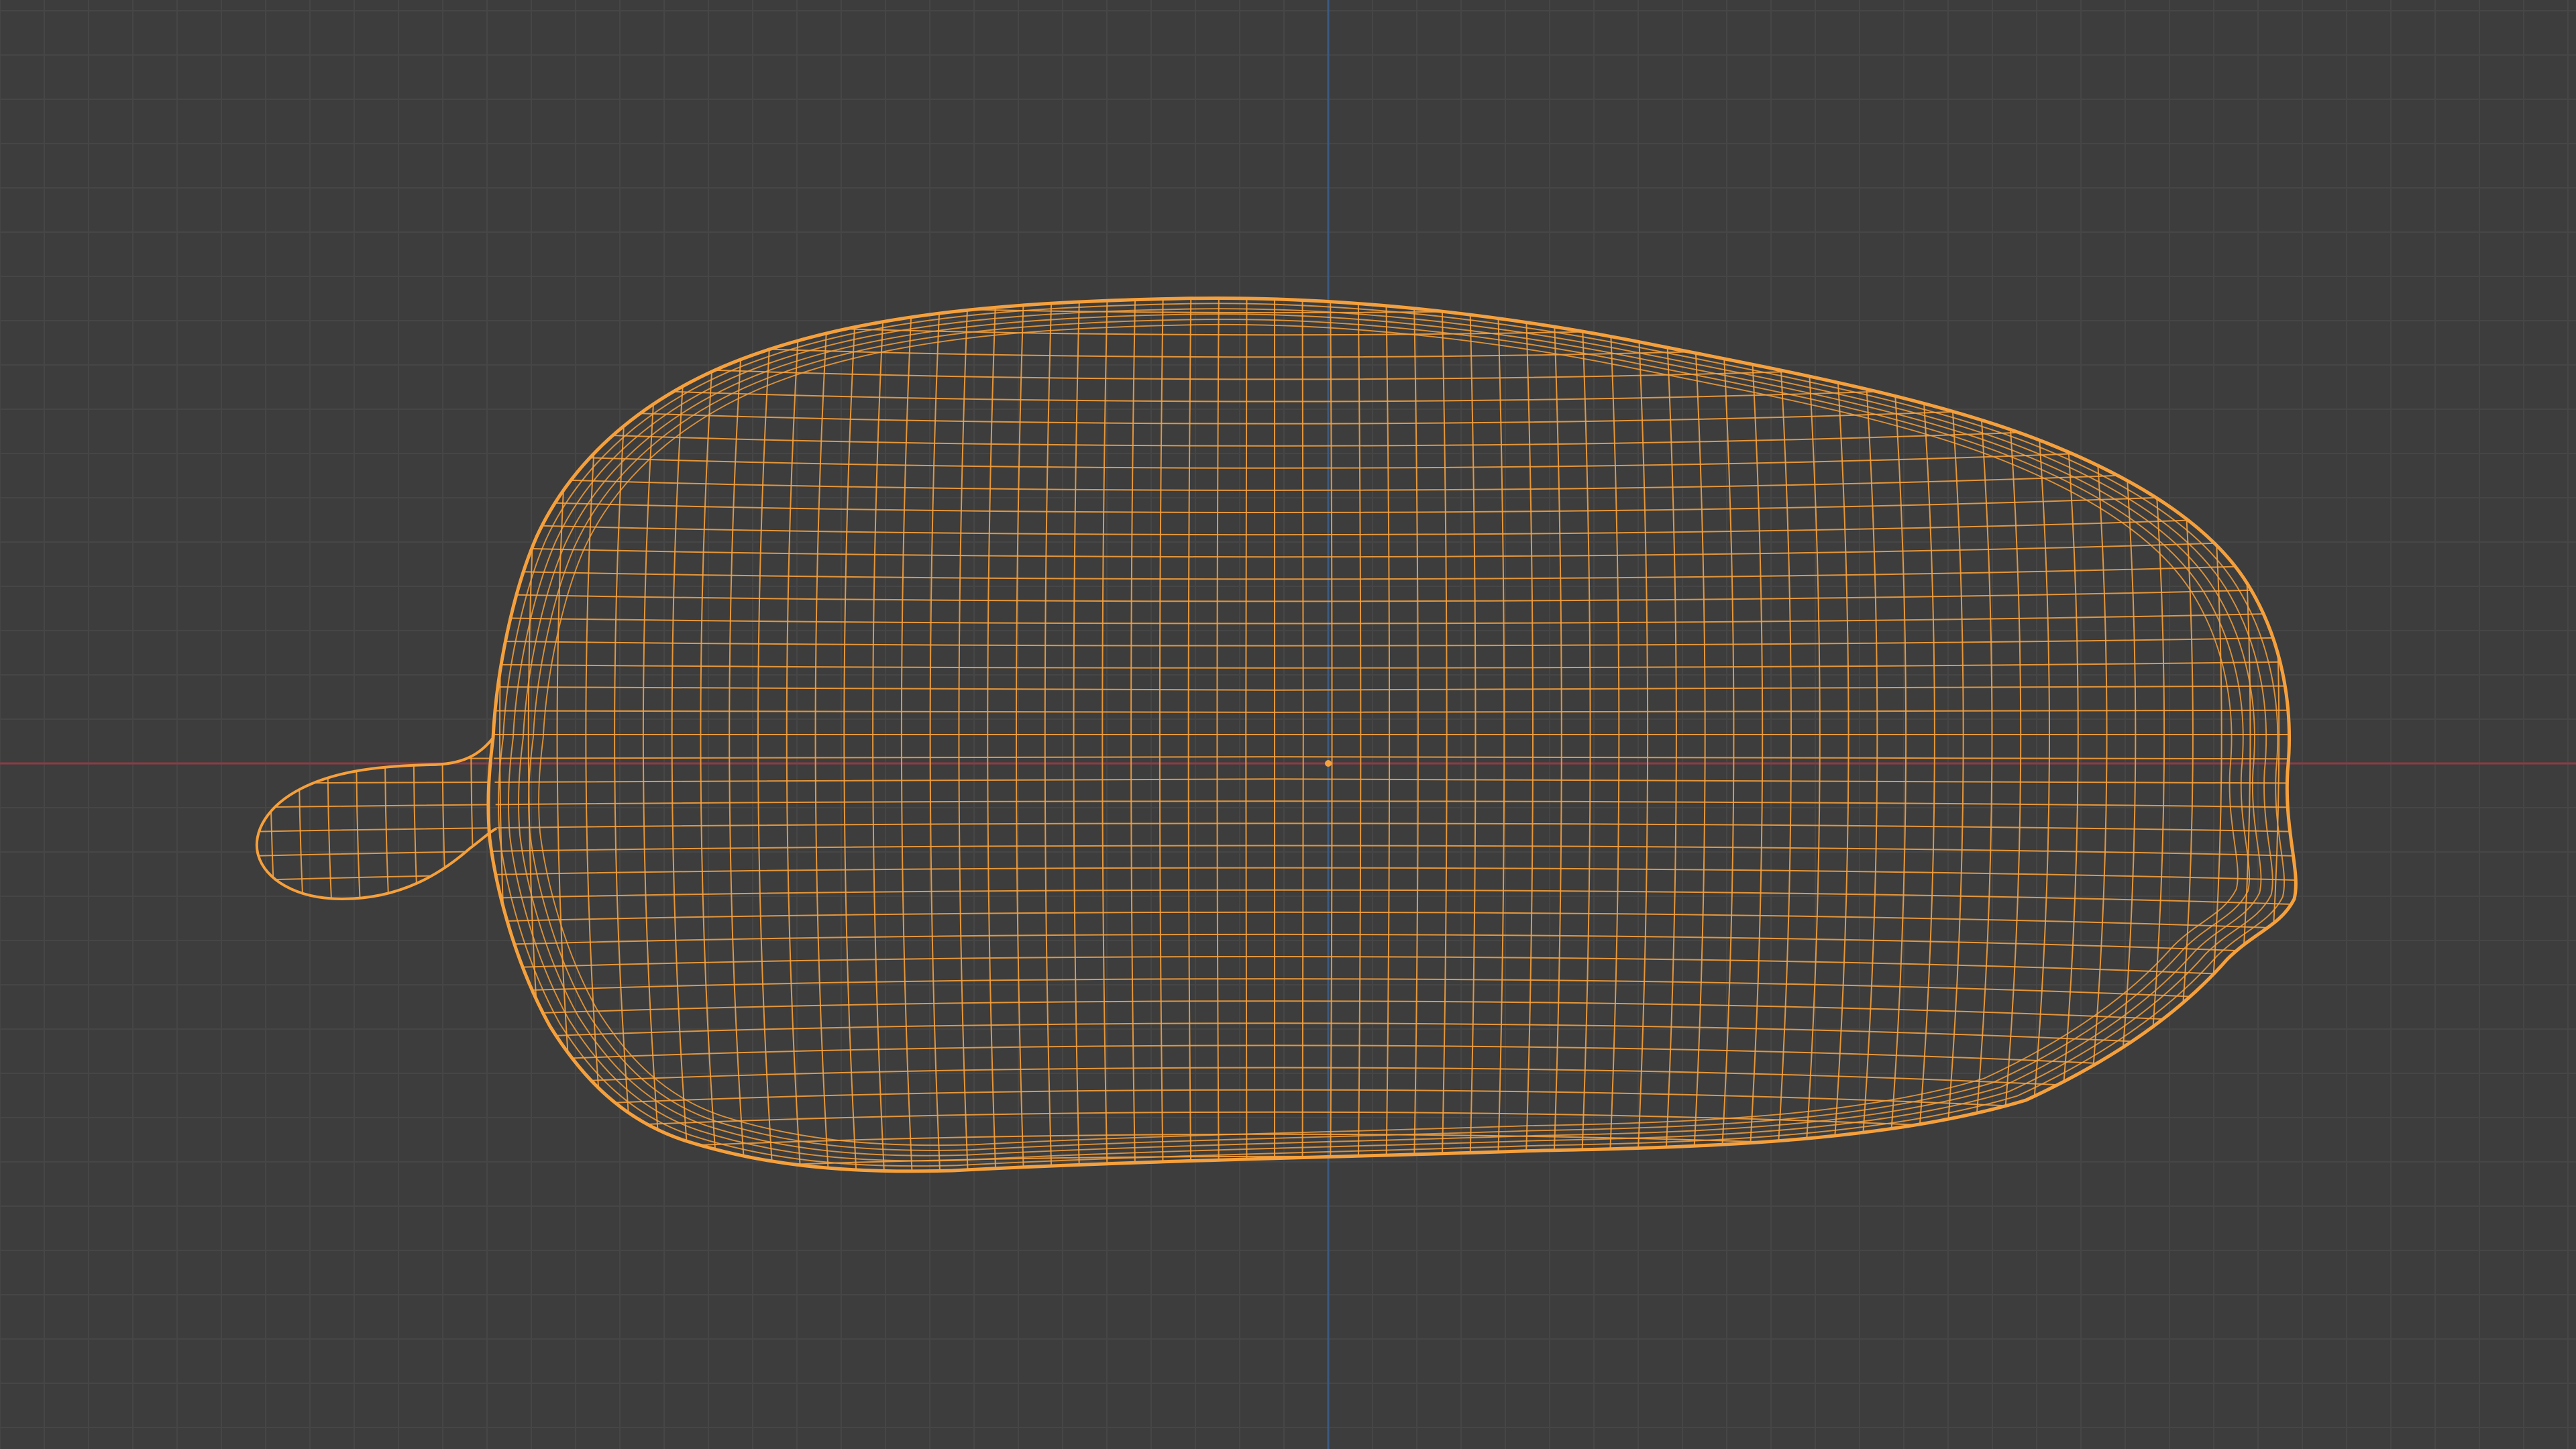  Describe the element at coordinates (1328, 763) in the screenshot. I see `object-origin-dot` at that location.